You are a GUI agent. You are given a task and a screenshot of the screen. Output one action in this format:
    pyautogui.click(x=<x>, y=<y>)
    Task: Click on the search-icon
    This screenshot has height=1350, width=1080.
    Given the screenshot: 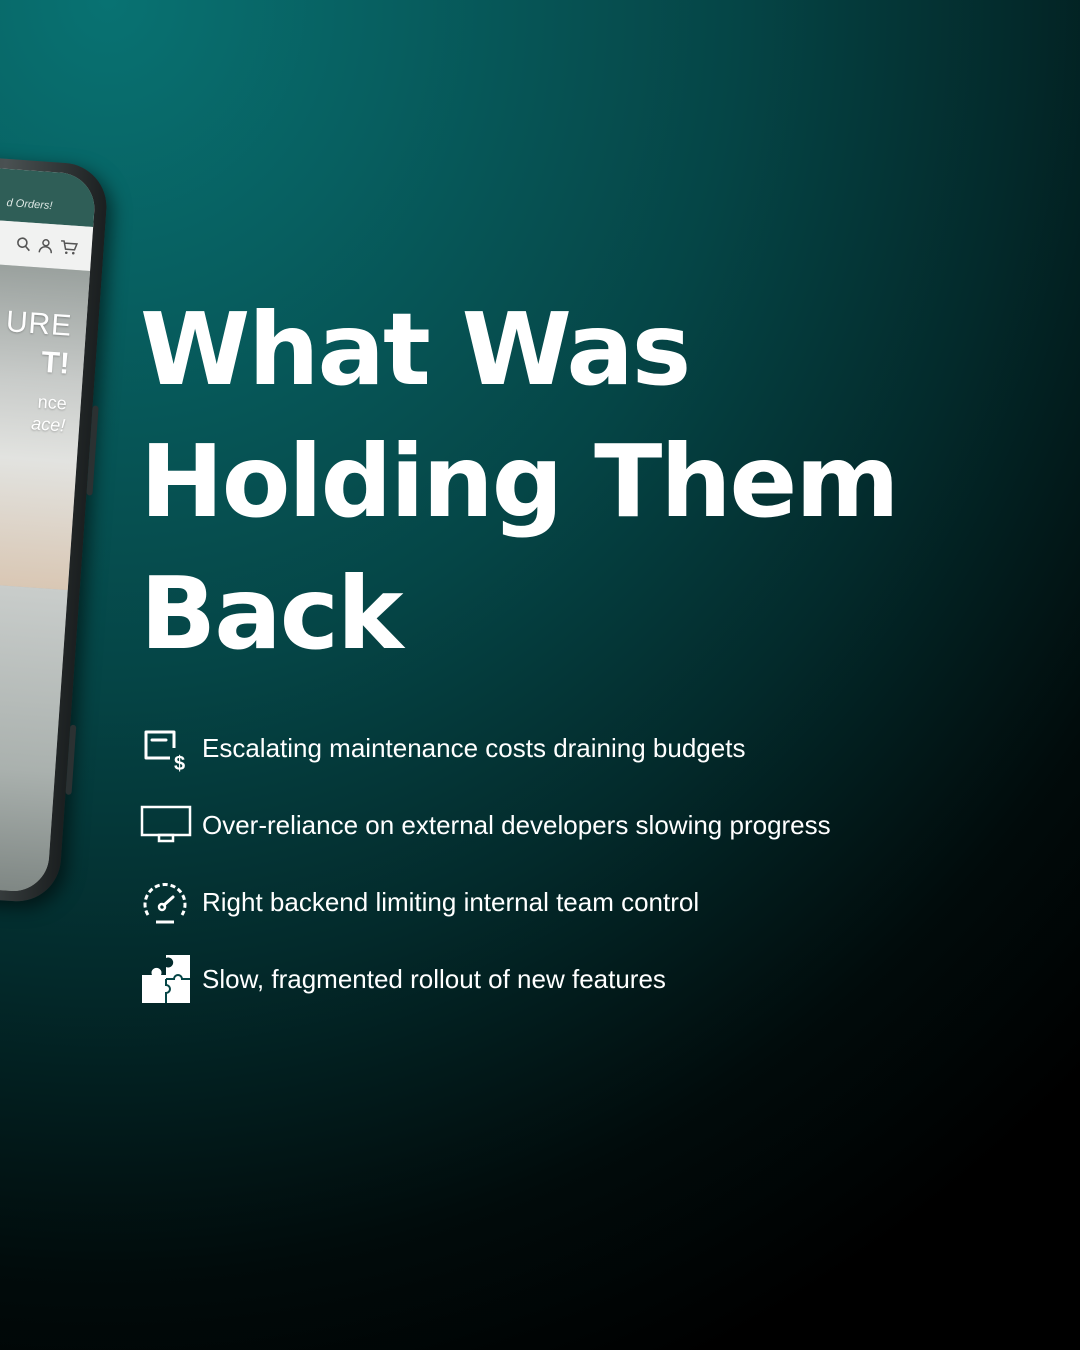 What is the action you would take?
    pyautogui.click(x=23, y=244)
    